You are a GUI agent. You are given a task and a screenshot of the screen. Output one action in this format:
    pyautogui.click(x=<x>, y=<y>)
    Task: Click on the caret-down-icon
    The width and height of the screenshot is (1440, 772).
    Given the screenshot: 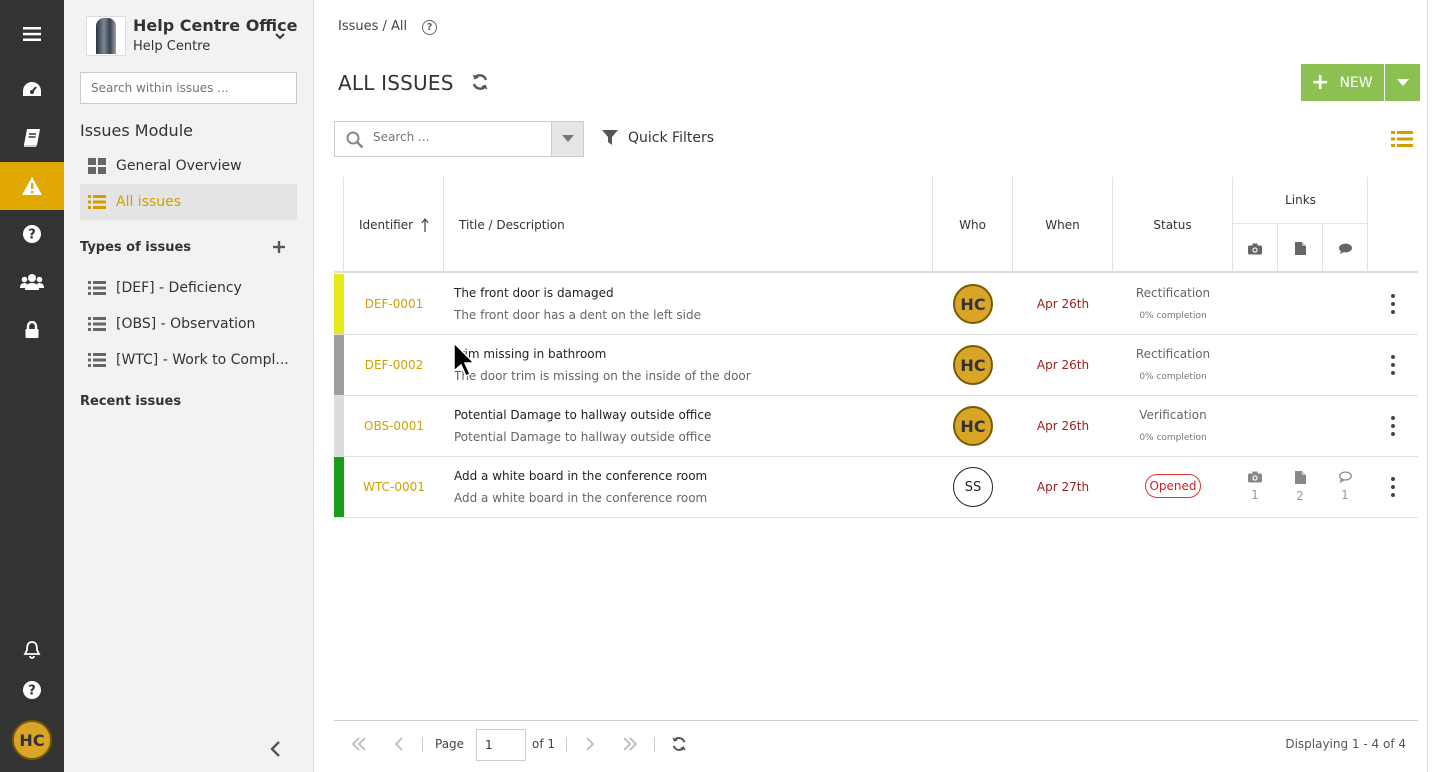 What is the action you would take?
    pyautogui.click(x=567, y=138)
    